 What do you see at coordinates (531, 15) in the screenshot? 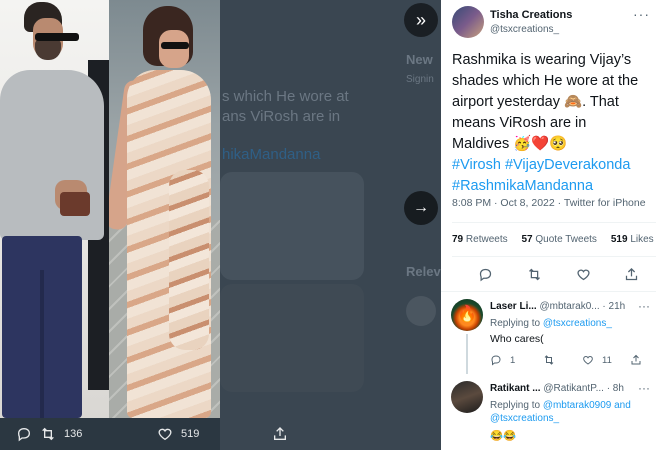
I see `author-name: Tisha Creations` at bounding box center [531, 15].